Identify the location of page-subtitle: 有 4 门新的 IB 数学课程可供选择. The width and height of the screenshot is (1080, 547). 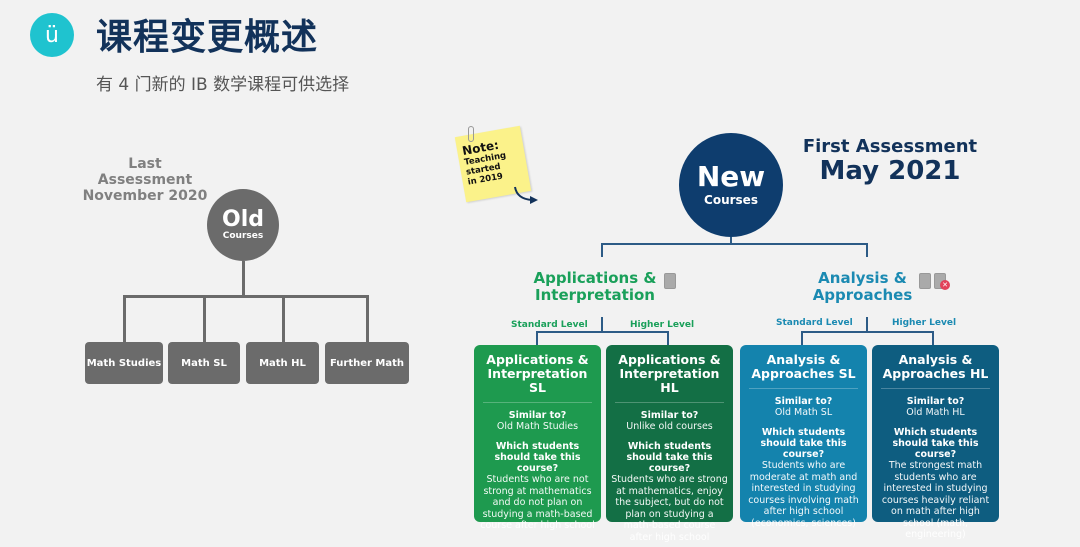
(223, 85).